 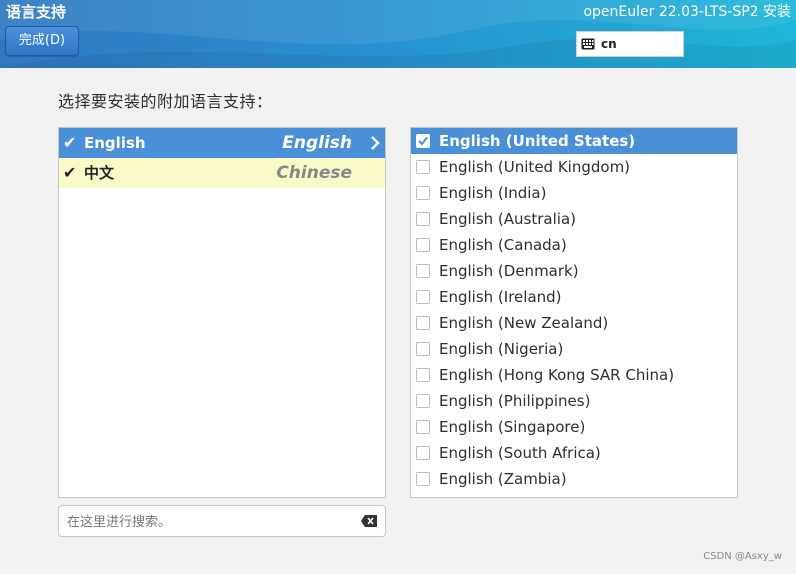 What do you see at coordinates (574, 349) in the screenshot?
I see `locale-row: English (Nigeria)` at bounding box center [574, 349].